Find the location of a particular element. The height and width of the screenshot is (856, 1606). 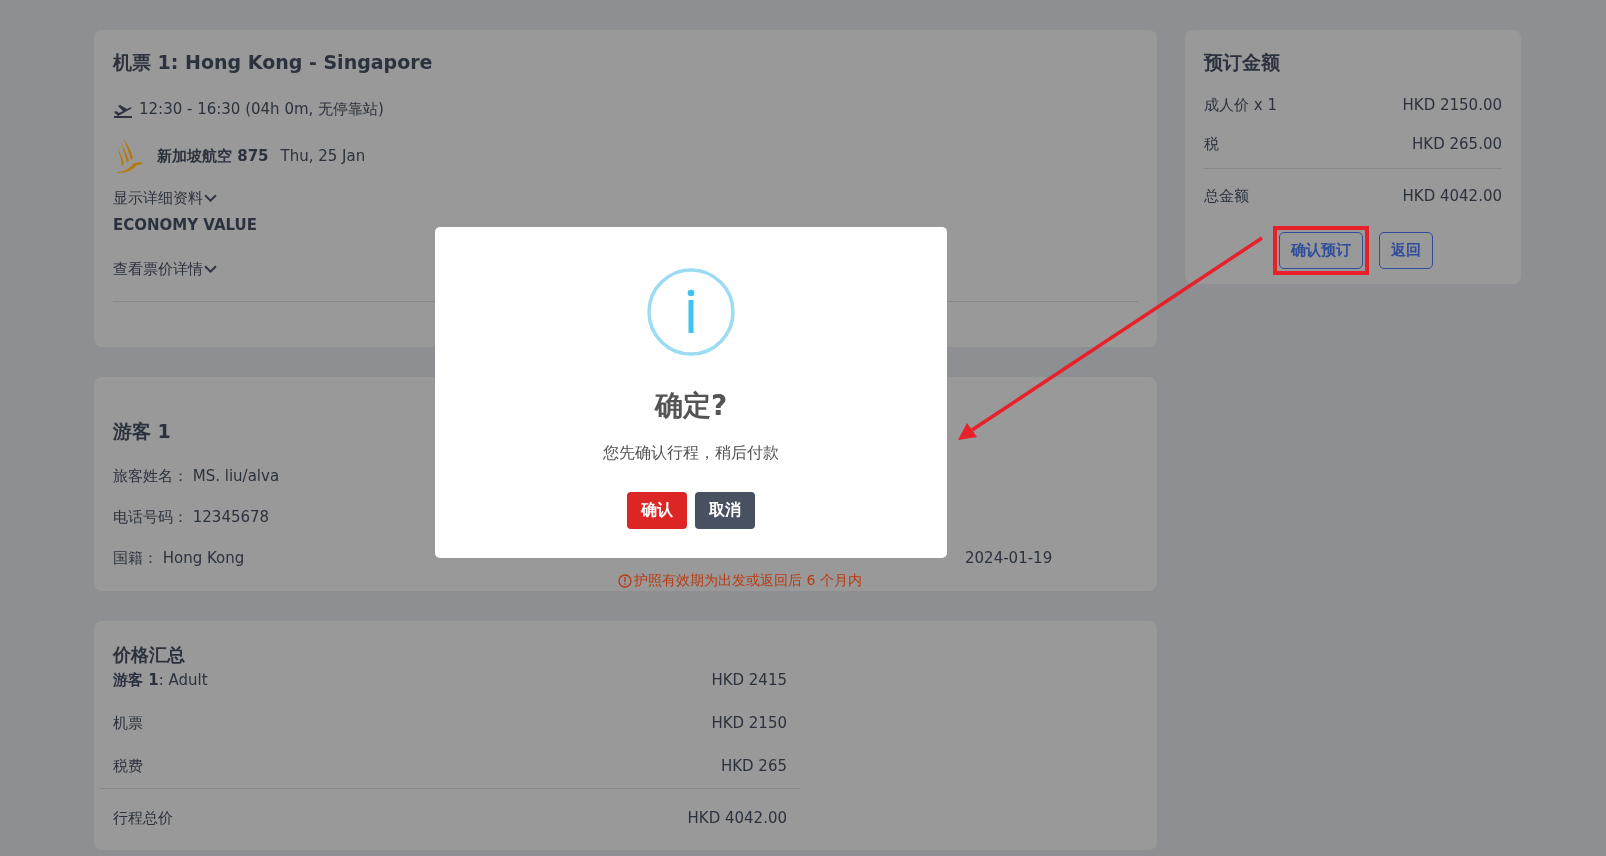

amount-value: HKD 2150.00 is located at coordinates (1452, 105).